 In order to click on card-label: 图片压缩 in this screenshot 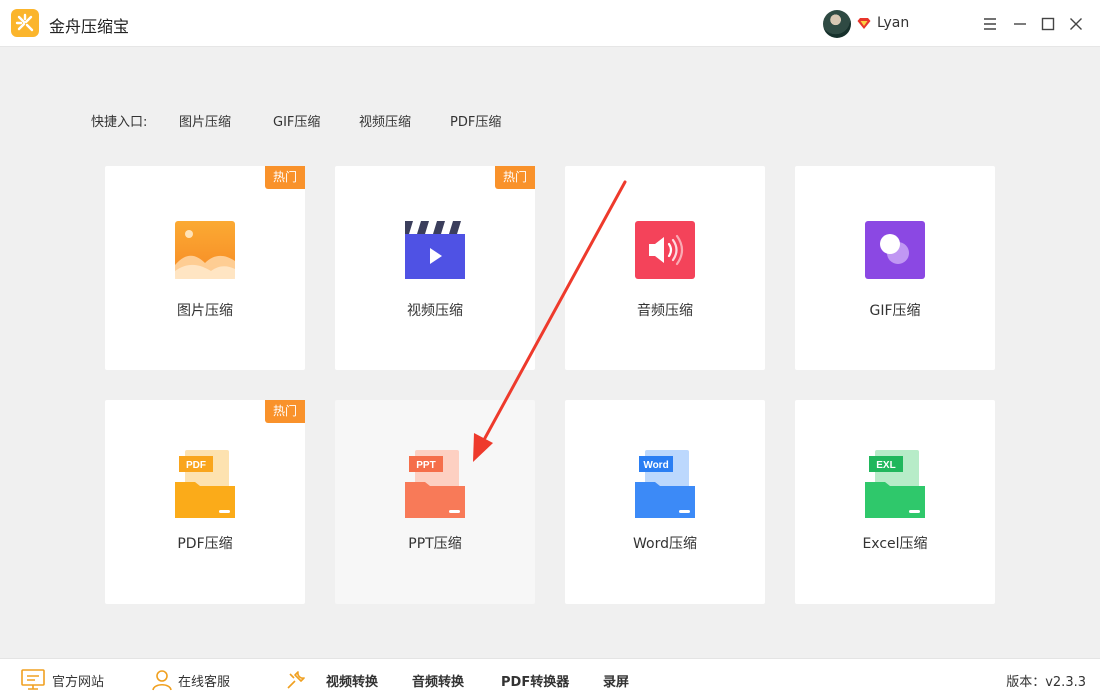, I will do `click(205, 311)`.